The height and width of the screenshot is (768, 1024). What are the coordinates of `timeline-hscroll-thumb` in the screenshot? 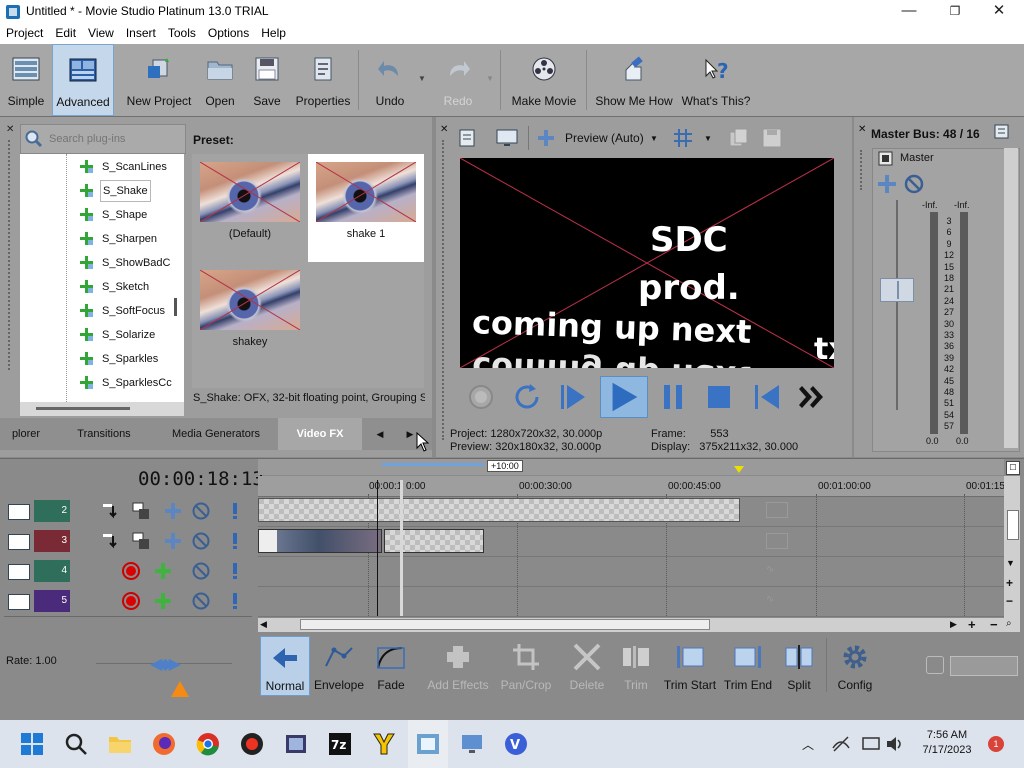 It's located at (505, 624).